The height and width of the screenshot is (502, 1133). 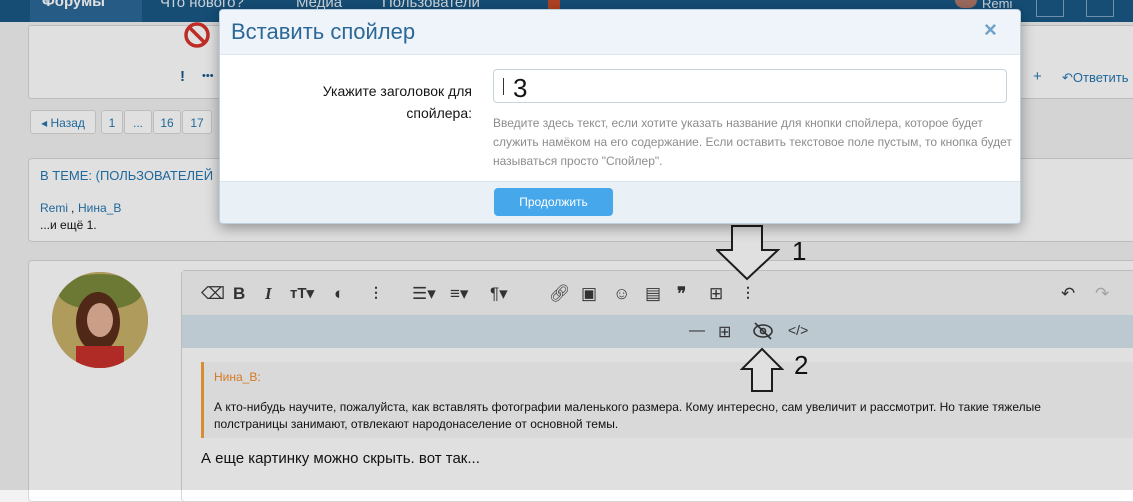 What do you see at coordinates (620, 32) in the screenshot?
I see `dialog-header: Вставить спойлер ×` at bounding box center [620, 32].